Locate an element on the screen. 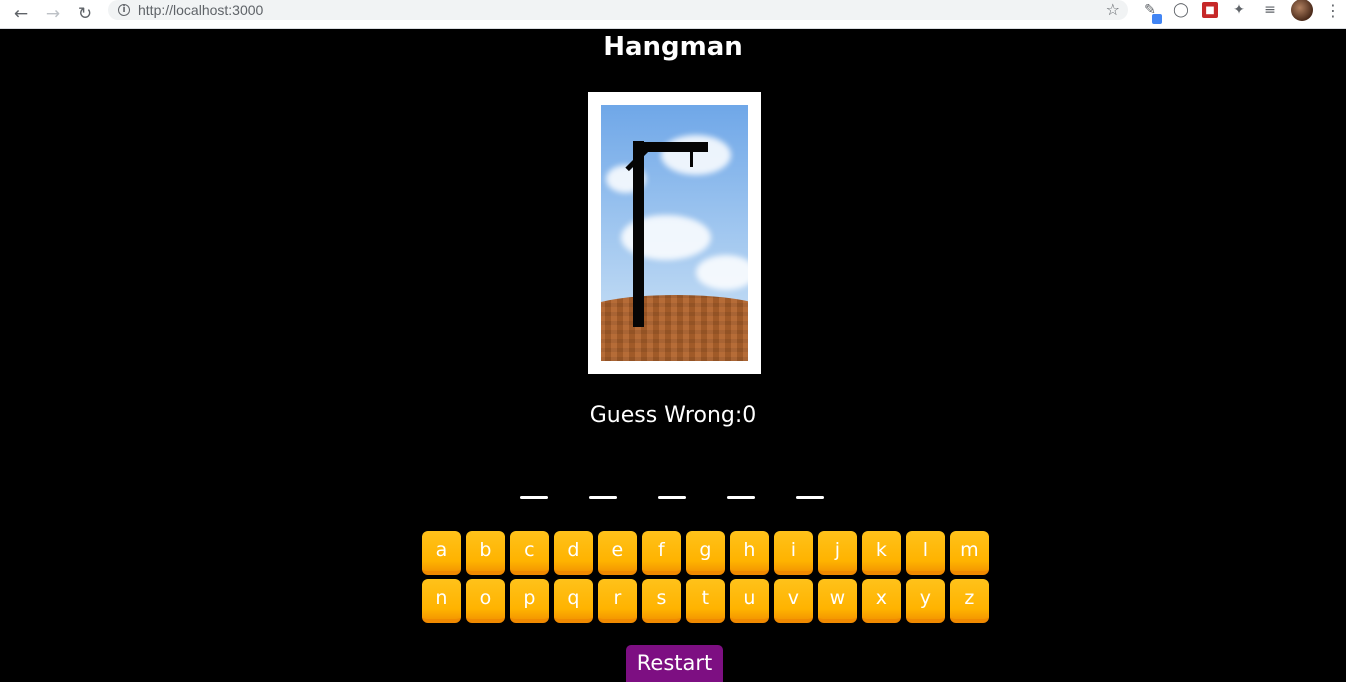 Image resolution: width=1346 pixels, height=682 pixels. puzzle-icon: ✦ is located at coordinates (1239, 10).